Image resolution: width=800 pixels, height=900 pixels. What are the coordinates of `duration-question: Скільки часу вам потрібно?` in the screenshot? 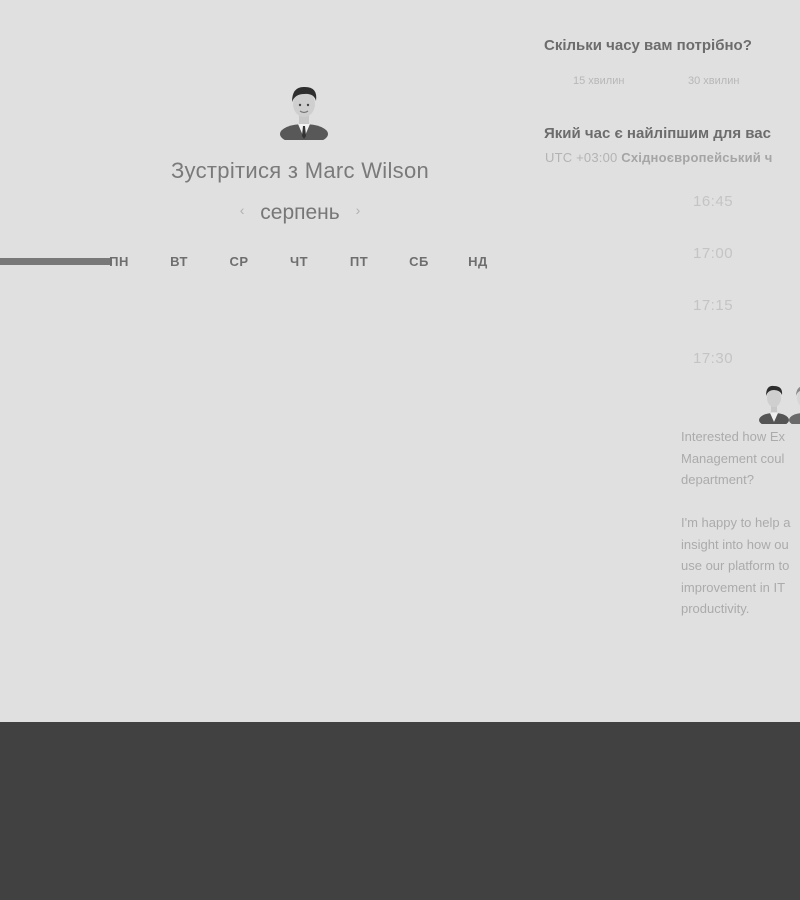 It's located at (648, 45).